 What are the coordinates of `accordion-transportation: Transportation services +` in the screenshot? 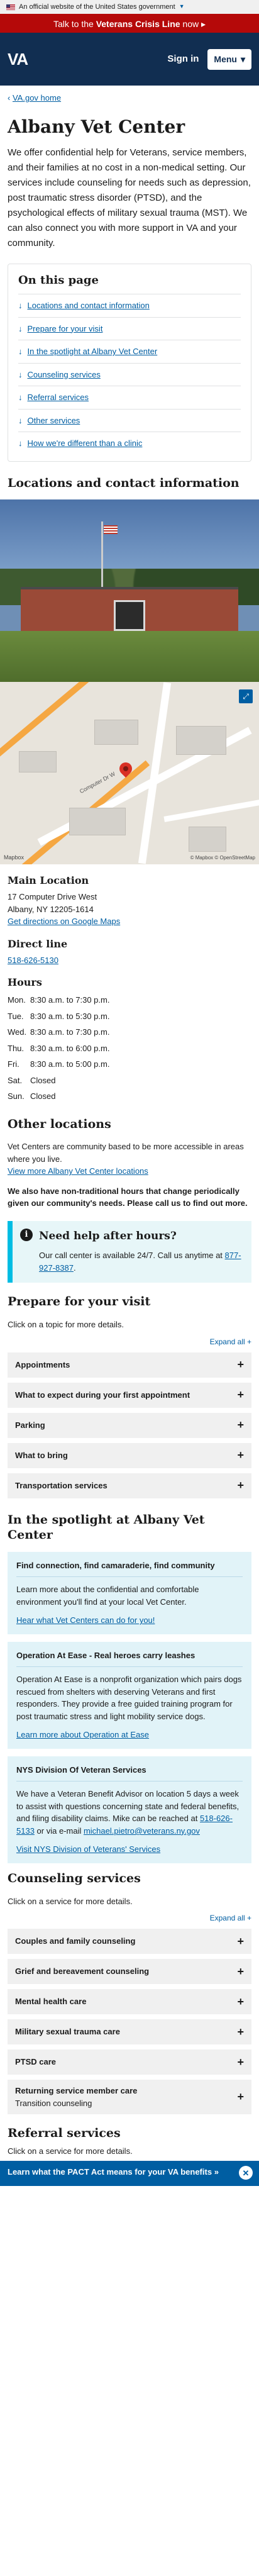 It's located at (129, 1485).